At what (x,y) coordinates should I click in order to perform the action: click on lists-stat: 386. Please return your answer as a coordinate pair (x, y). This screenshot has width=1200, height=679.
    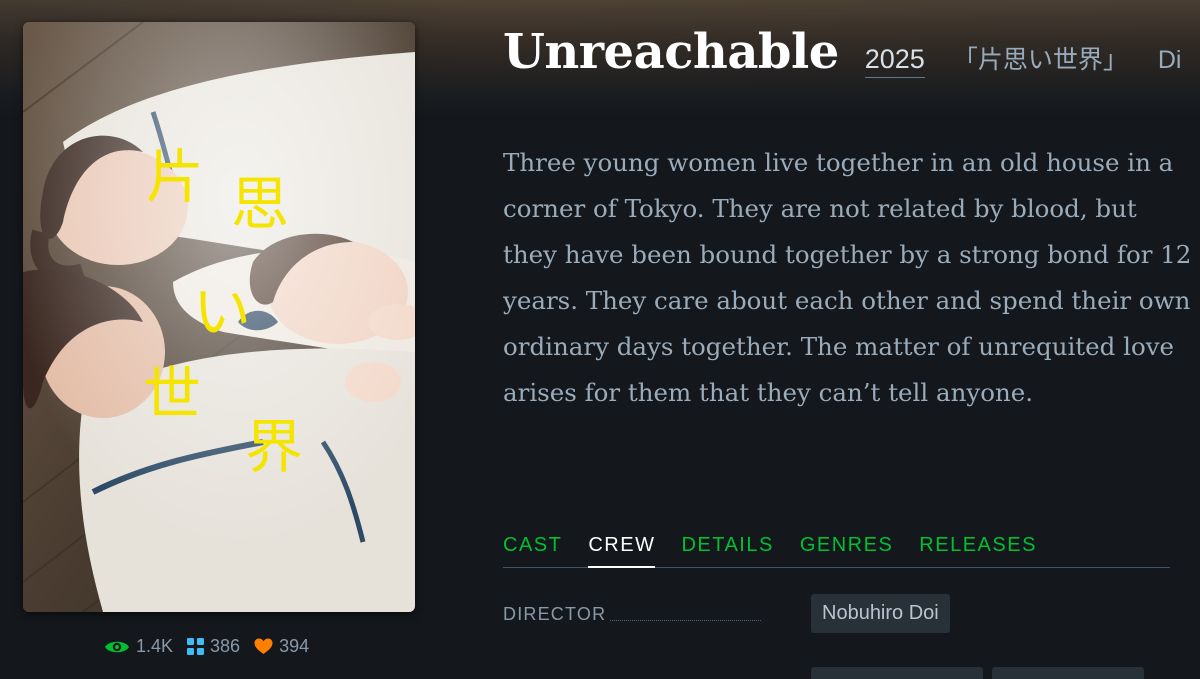
    Looking at the image, I should click on (213, 646).